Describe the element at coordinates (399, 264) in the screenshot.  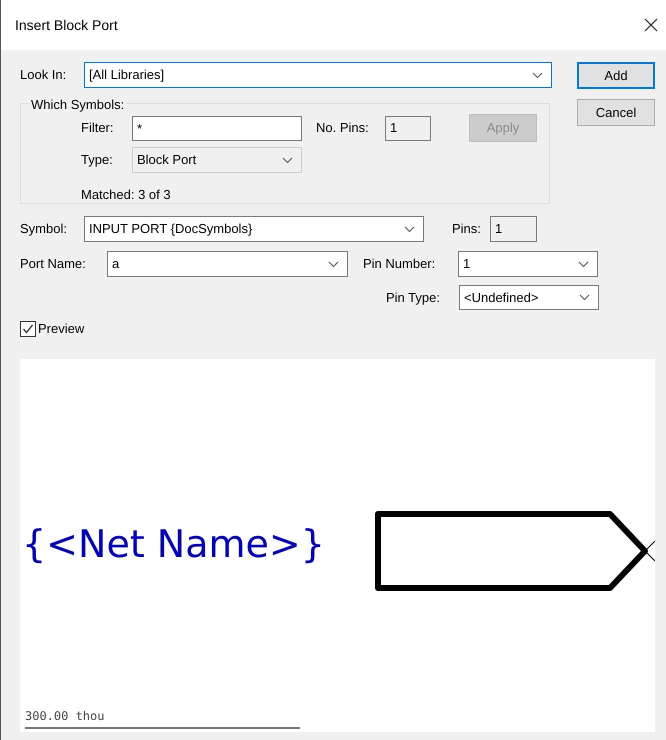
I see `field-label: Pin Number:` at that location.